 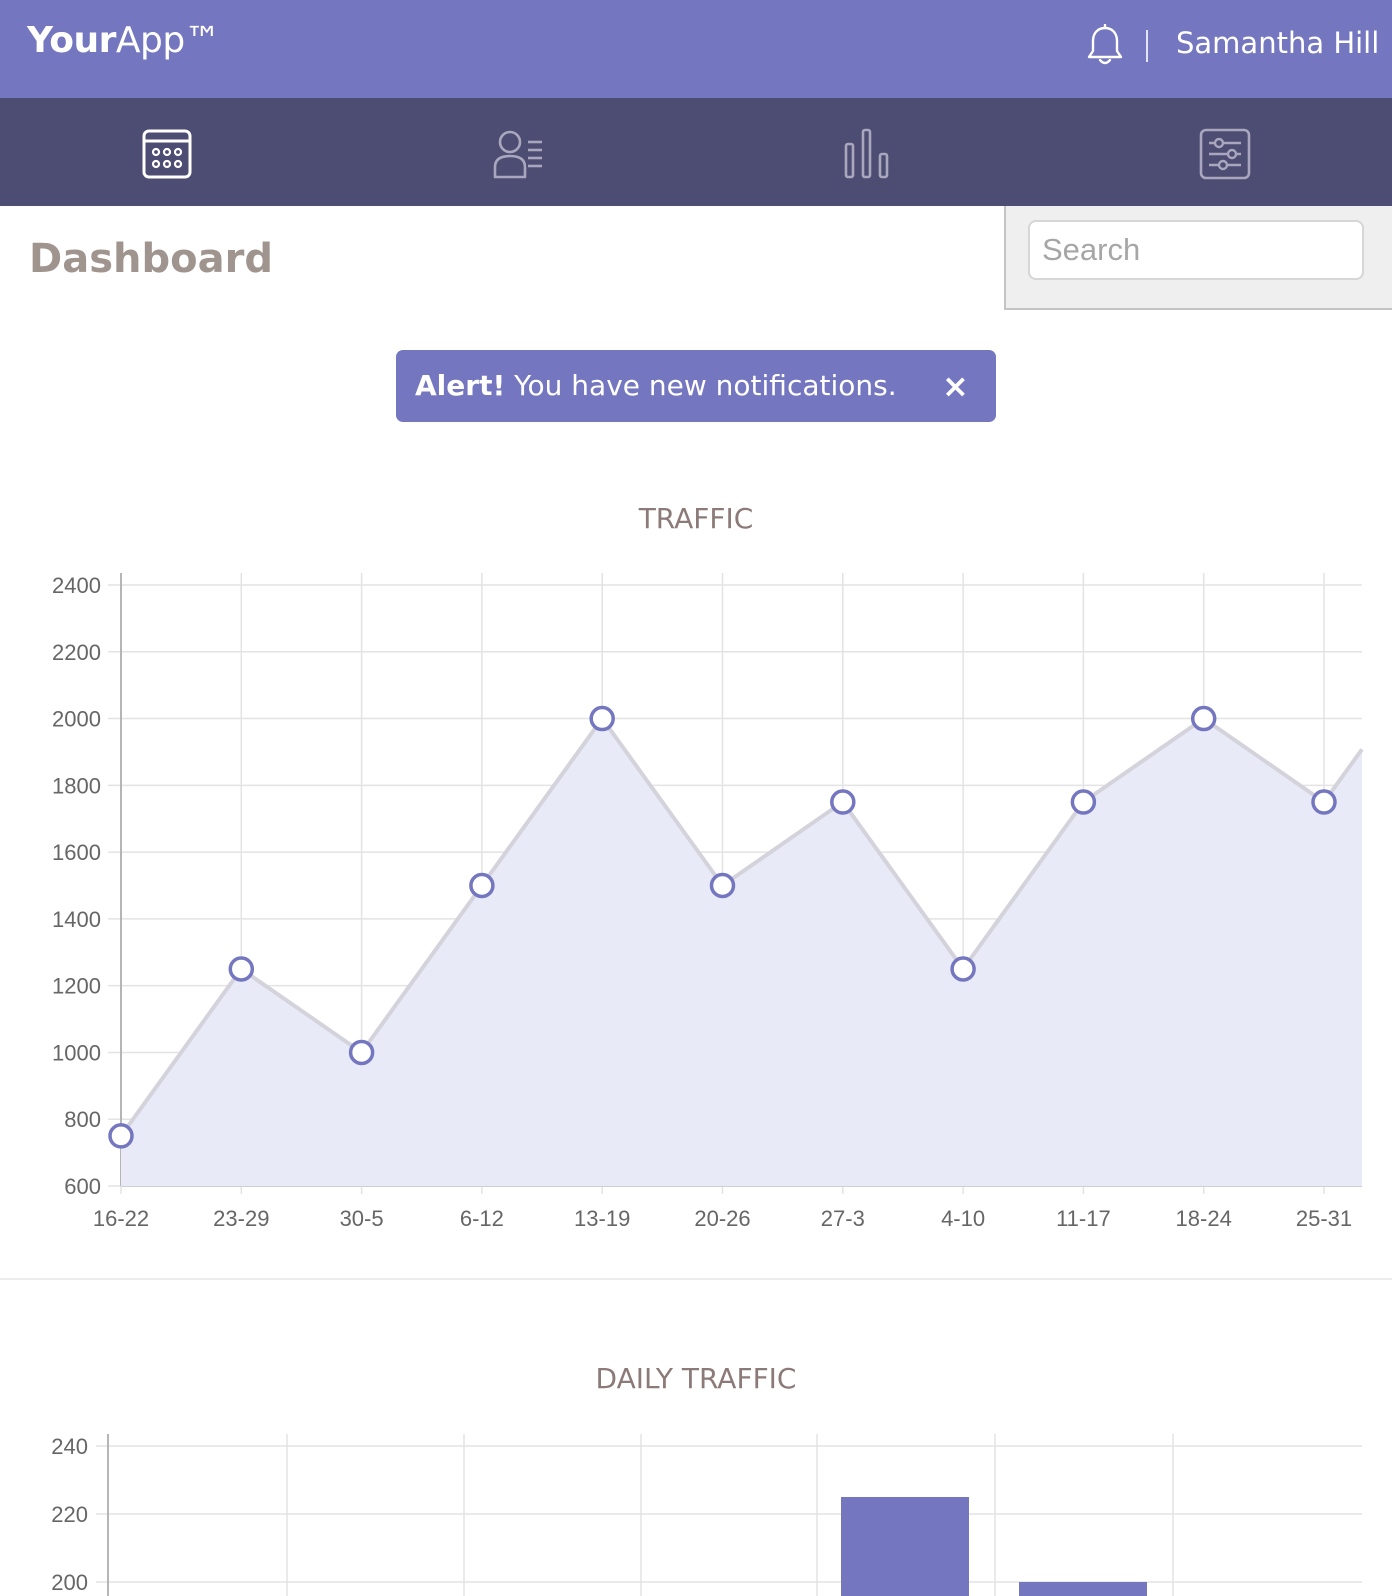 What do you see at coordinates (76, 585) in the screenshot?
I see `y-tick-label: 2400` at bounding box center [76, 585].